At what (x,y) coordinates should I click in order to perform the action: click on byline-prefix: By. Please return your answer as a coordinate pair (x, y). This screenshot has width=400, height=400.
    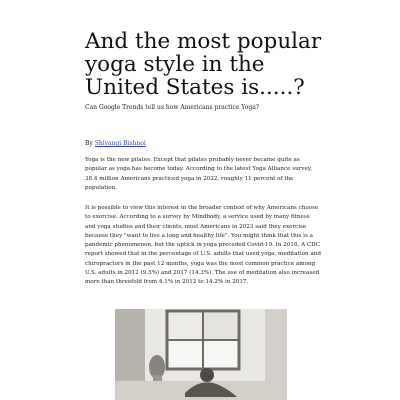
    Looking at the image, I should click on (90, 143).